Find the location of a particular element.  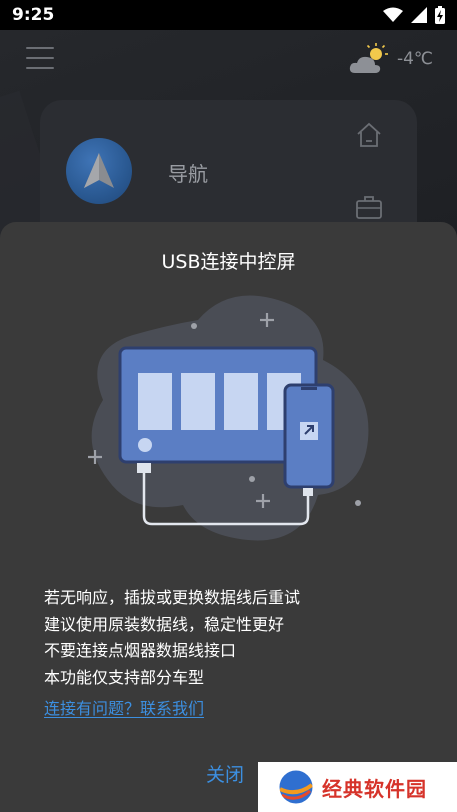

watermark-globe-icon is located at coordinates (296, 787).